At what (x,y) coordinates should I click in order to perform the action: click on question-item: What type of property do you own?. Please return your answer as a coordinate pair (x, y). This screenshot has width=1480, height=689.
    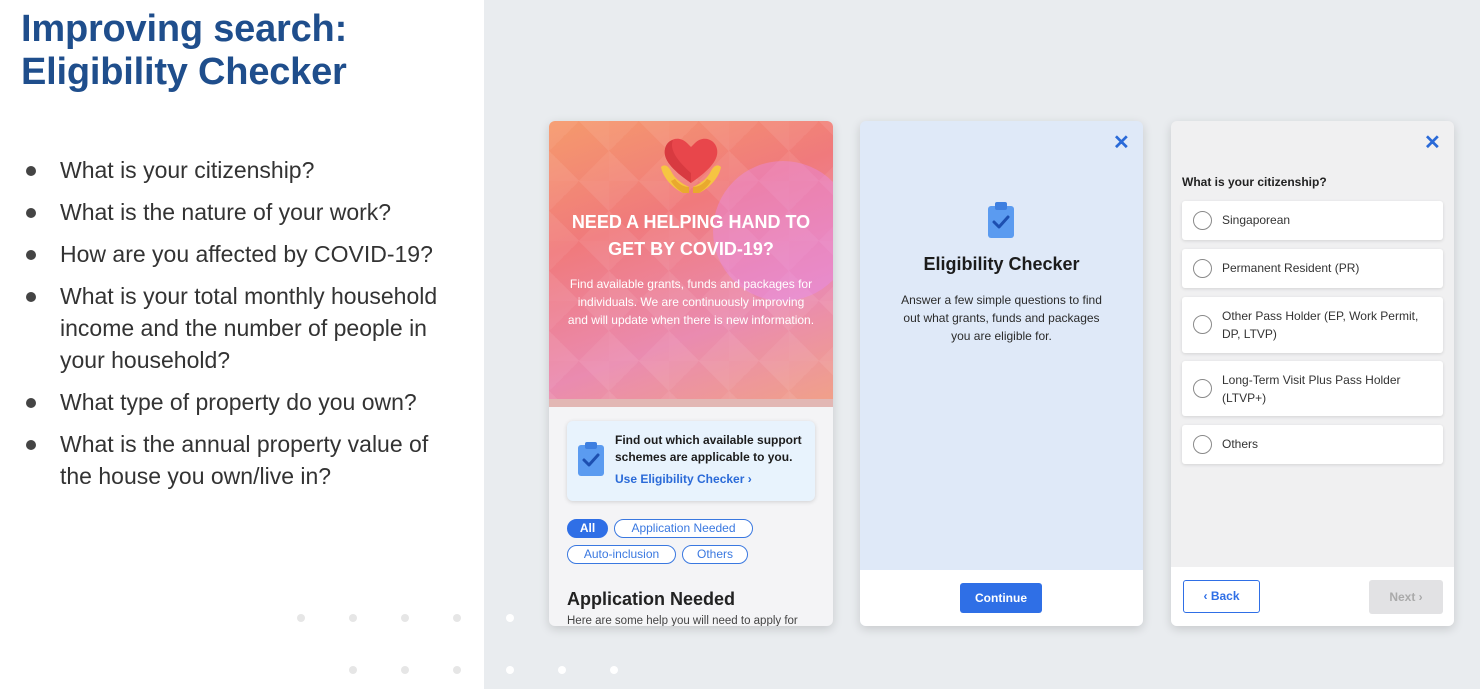
    Looking at the image, I should click on (234, 402).